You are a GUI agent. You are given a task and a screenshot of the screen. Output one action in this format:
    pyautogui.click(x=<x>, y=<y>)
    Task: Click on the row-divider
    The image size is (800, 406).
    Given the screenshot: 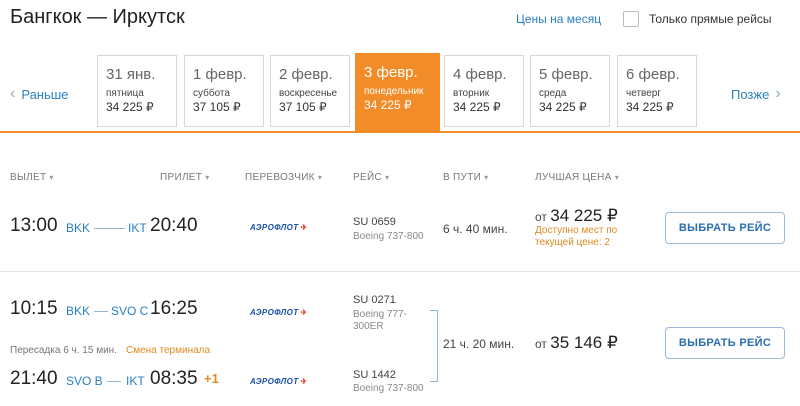 What is the action you would take?
    pyautogui.click(x=400, y=271)
    